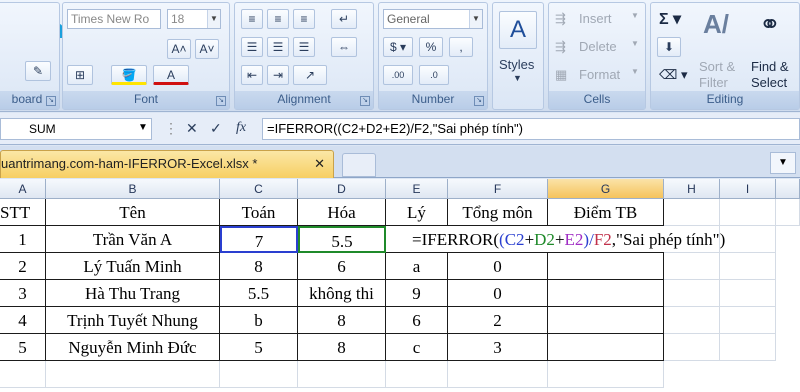 The image size is (800, 392). I want to click on tab-list-dropdown-icon: ▼, so click(783, 163).